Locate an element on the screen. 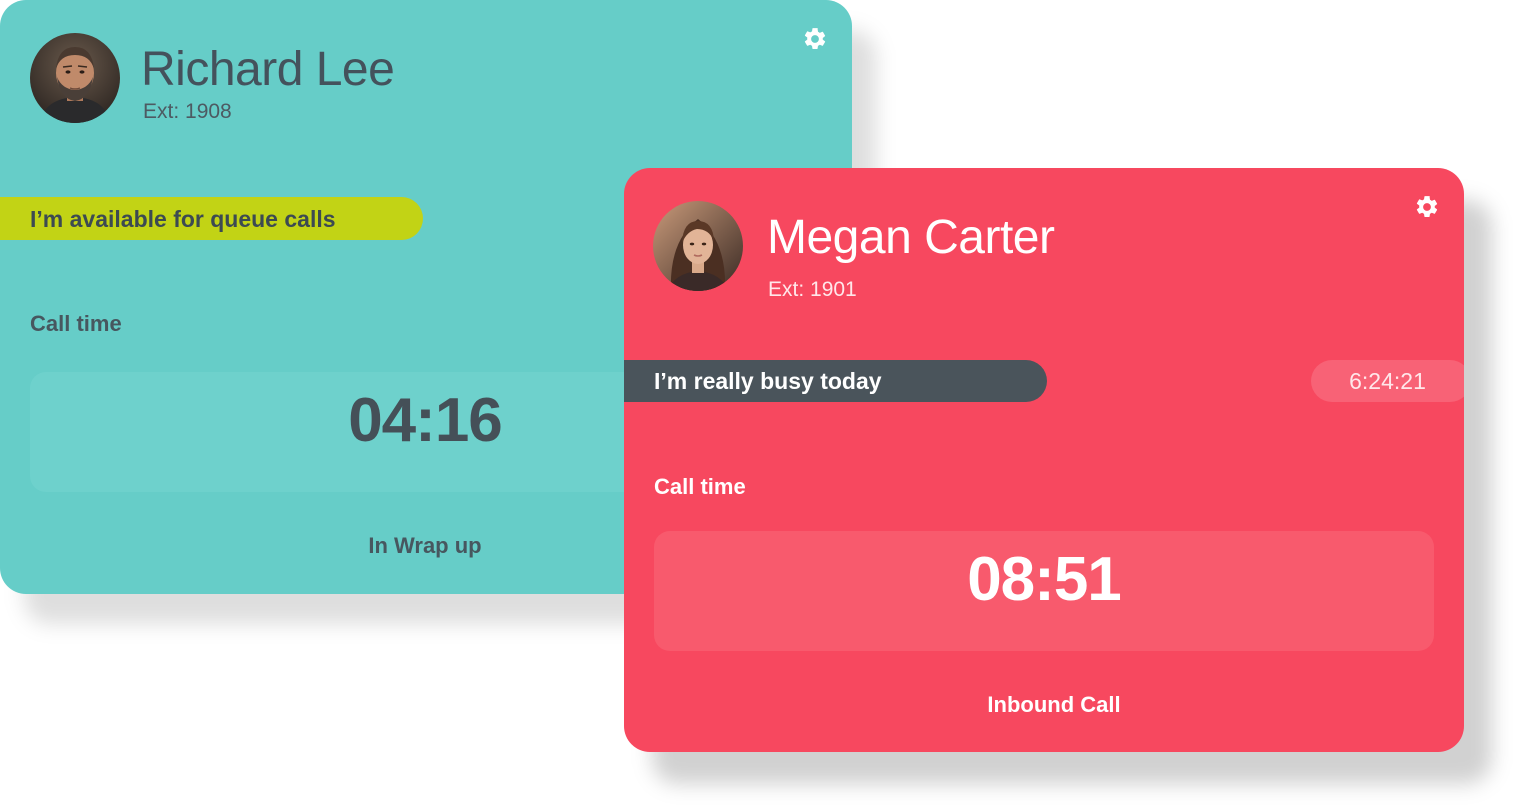  status-message: I’m available for queue calls is located at coordinates (211, 218).